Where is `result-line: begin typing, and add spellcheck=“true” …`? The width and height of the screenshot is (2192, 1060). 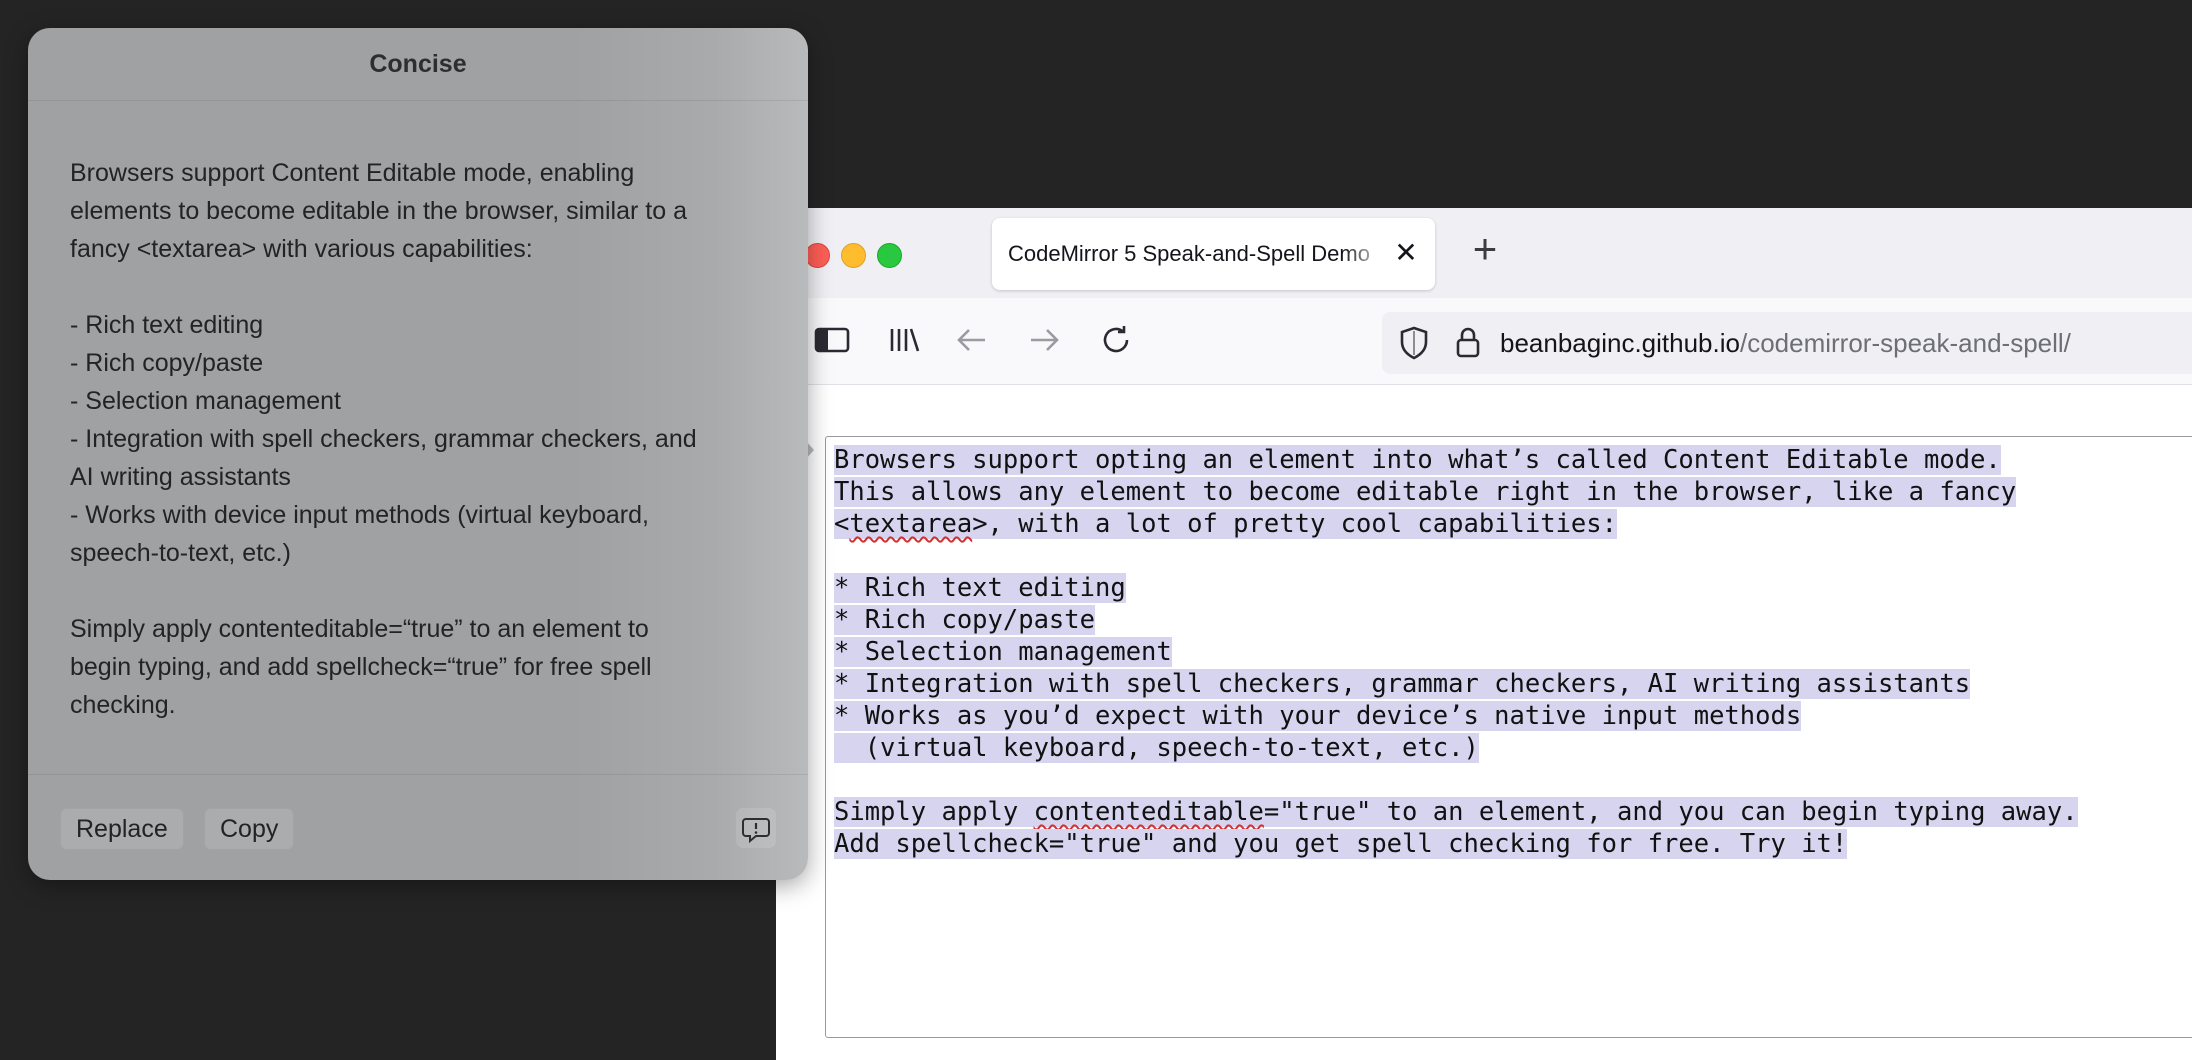 result-line: begin typing, and add spellcheck=“true” … is located at coordinates (420, 667).